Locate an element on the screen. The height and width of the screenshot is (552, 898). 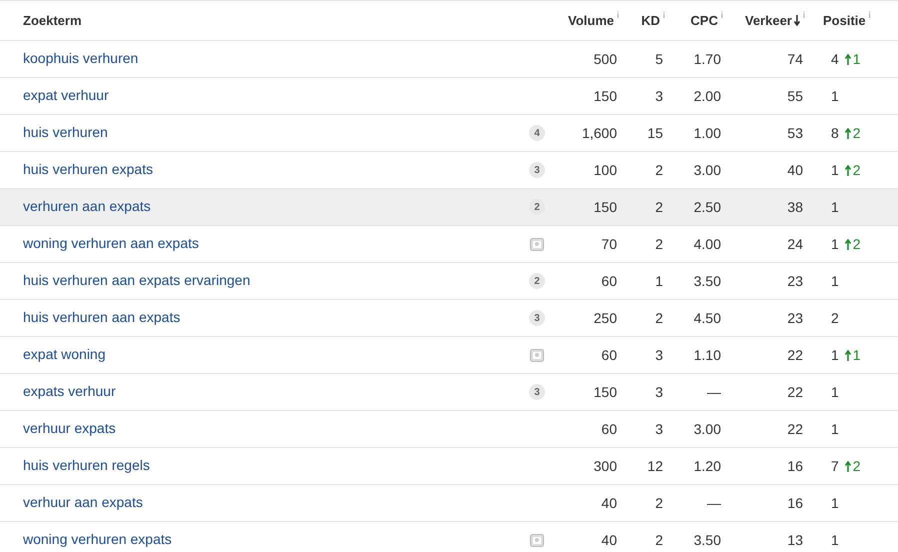
keyword-link: verhuren aan expats is located at coordinates (75, 206).